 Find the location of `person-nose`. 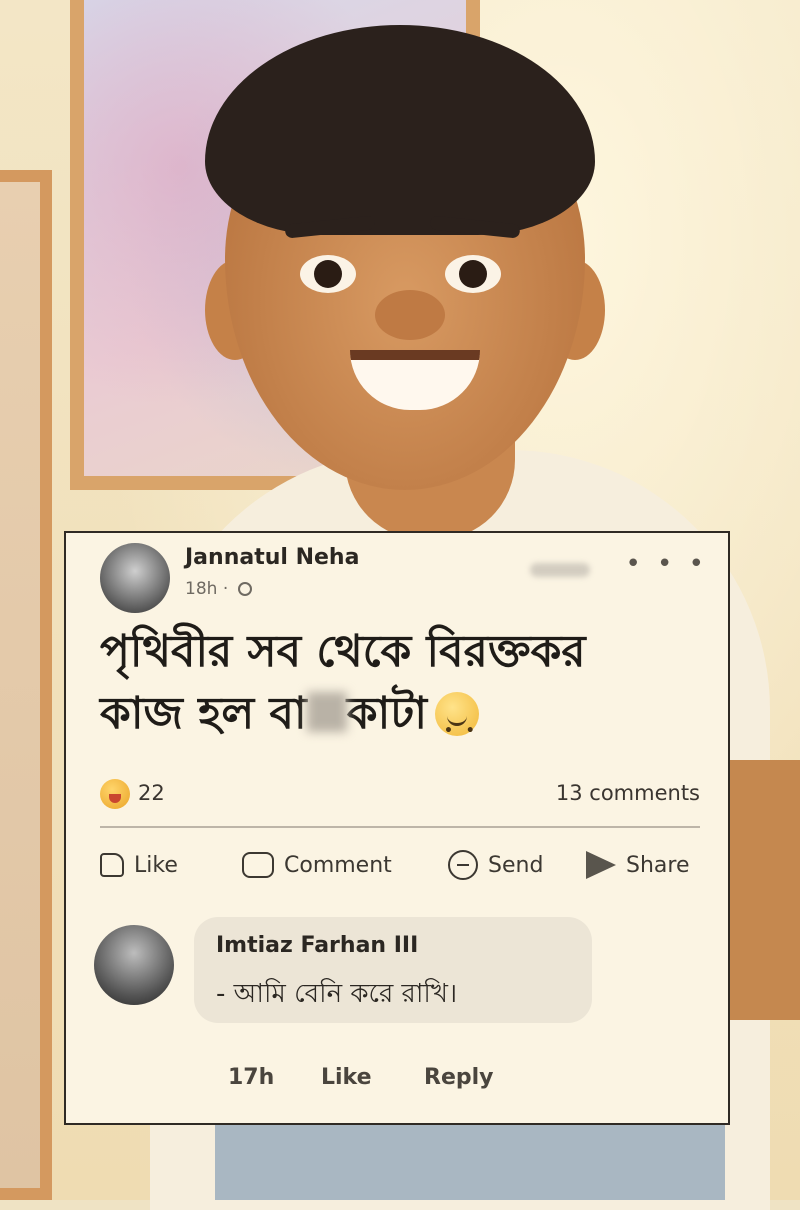

person-nose is located at coordinates (410, 315).